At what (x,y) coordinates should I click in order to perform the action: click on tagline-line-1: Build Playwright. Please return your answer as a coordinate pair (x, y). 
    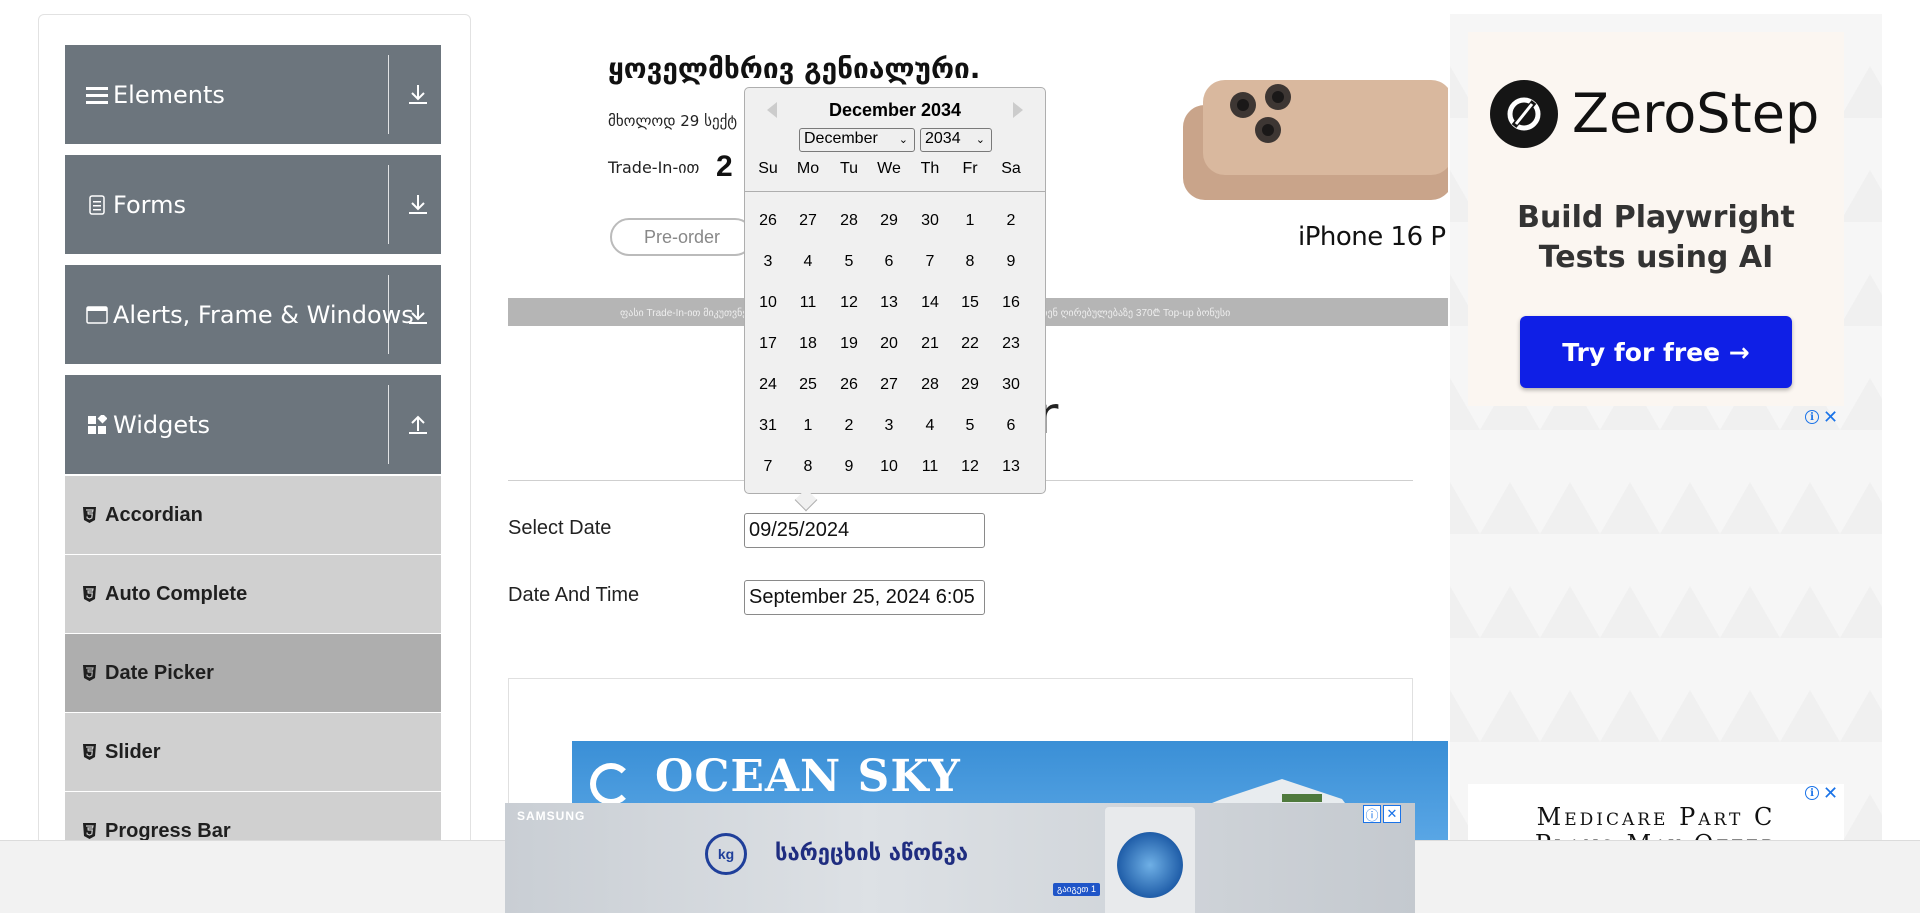
    Looking at the image, I should click on (1656, 217).